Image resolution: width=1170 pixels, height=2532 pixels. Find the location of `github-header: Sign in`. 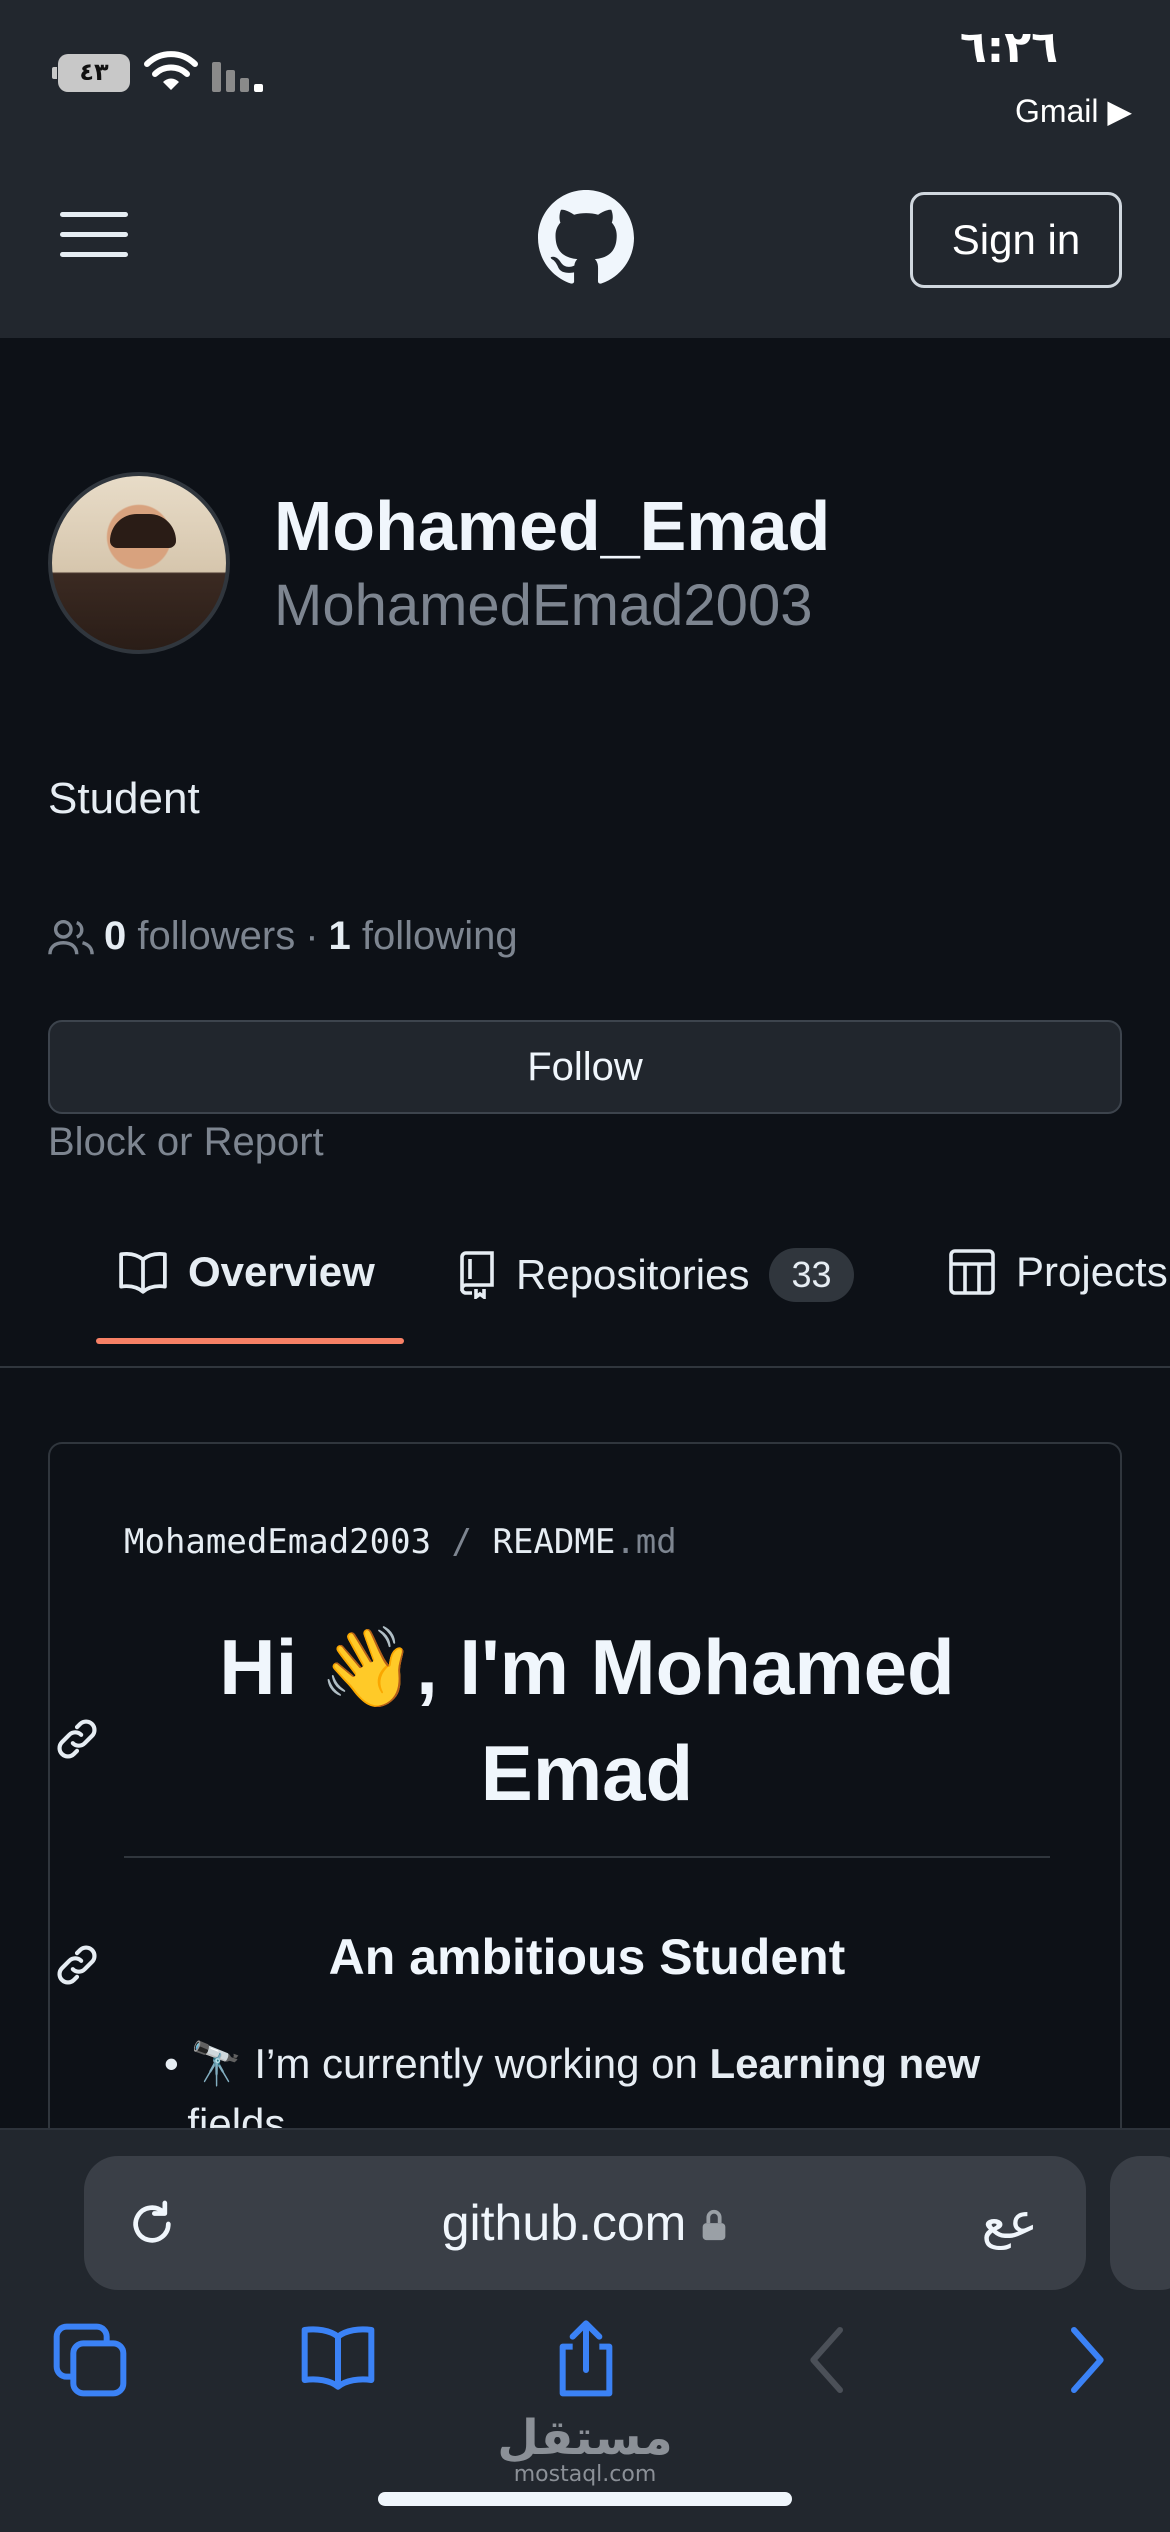

github-header: Sign in is located at coordinates (585, 239).